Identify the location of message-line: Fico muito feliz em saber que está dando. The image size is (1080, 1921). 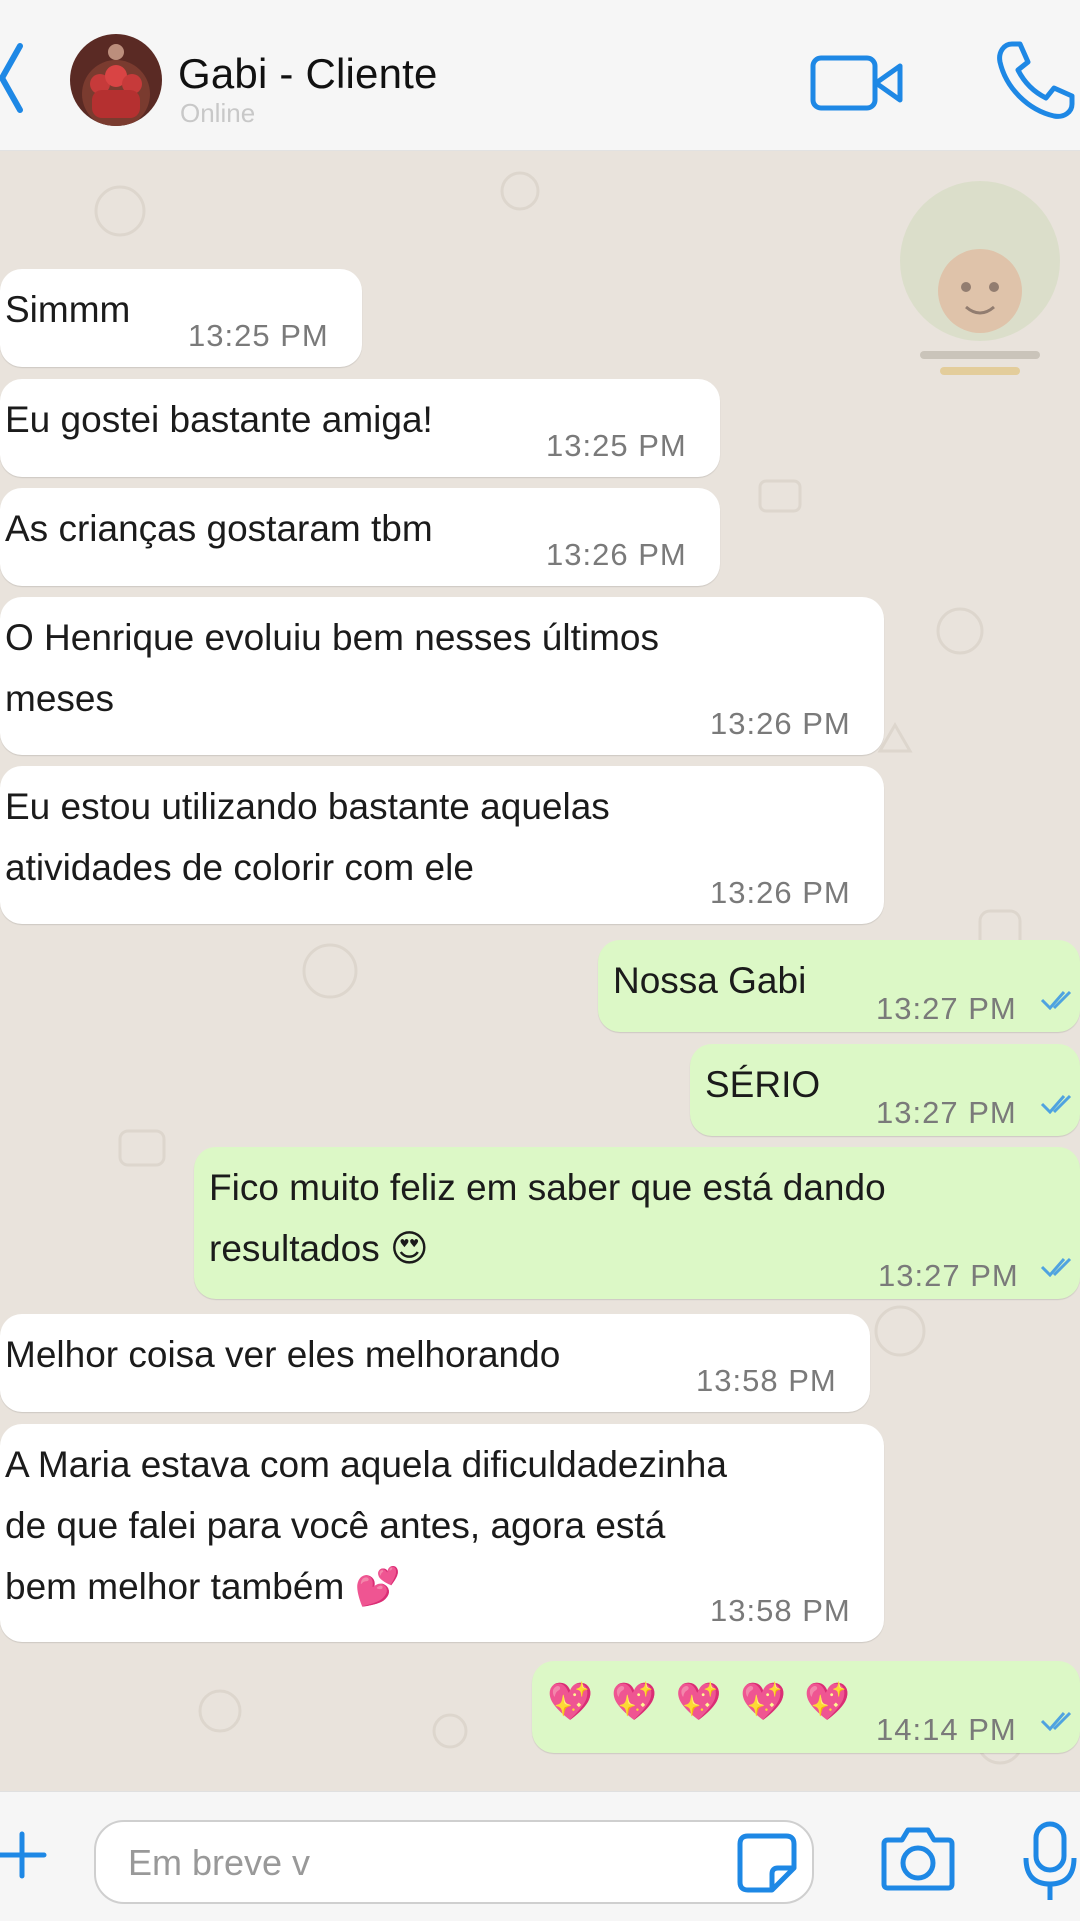
(547, 1187).